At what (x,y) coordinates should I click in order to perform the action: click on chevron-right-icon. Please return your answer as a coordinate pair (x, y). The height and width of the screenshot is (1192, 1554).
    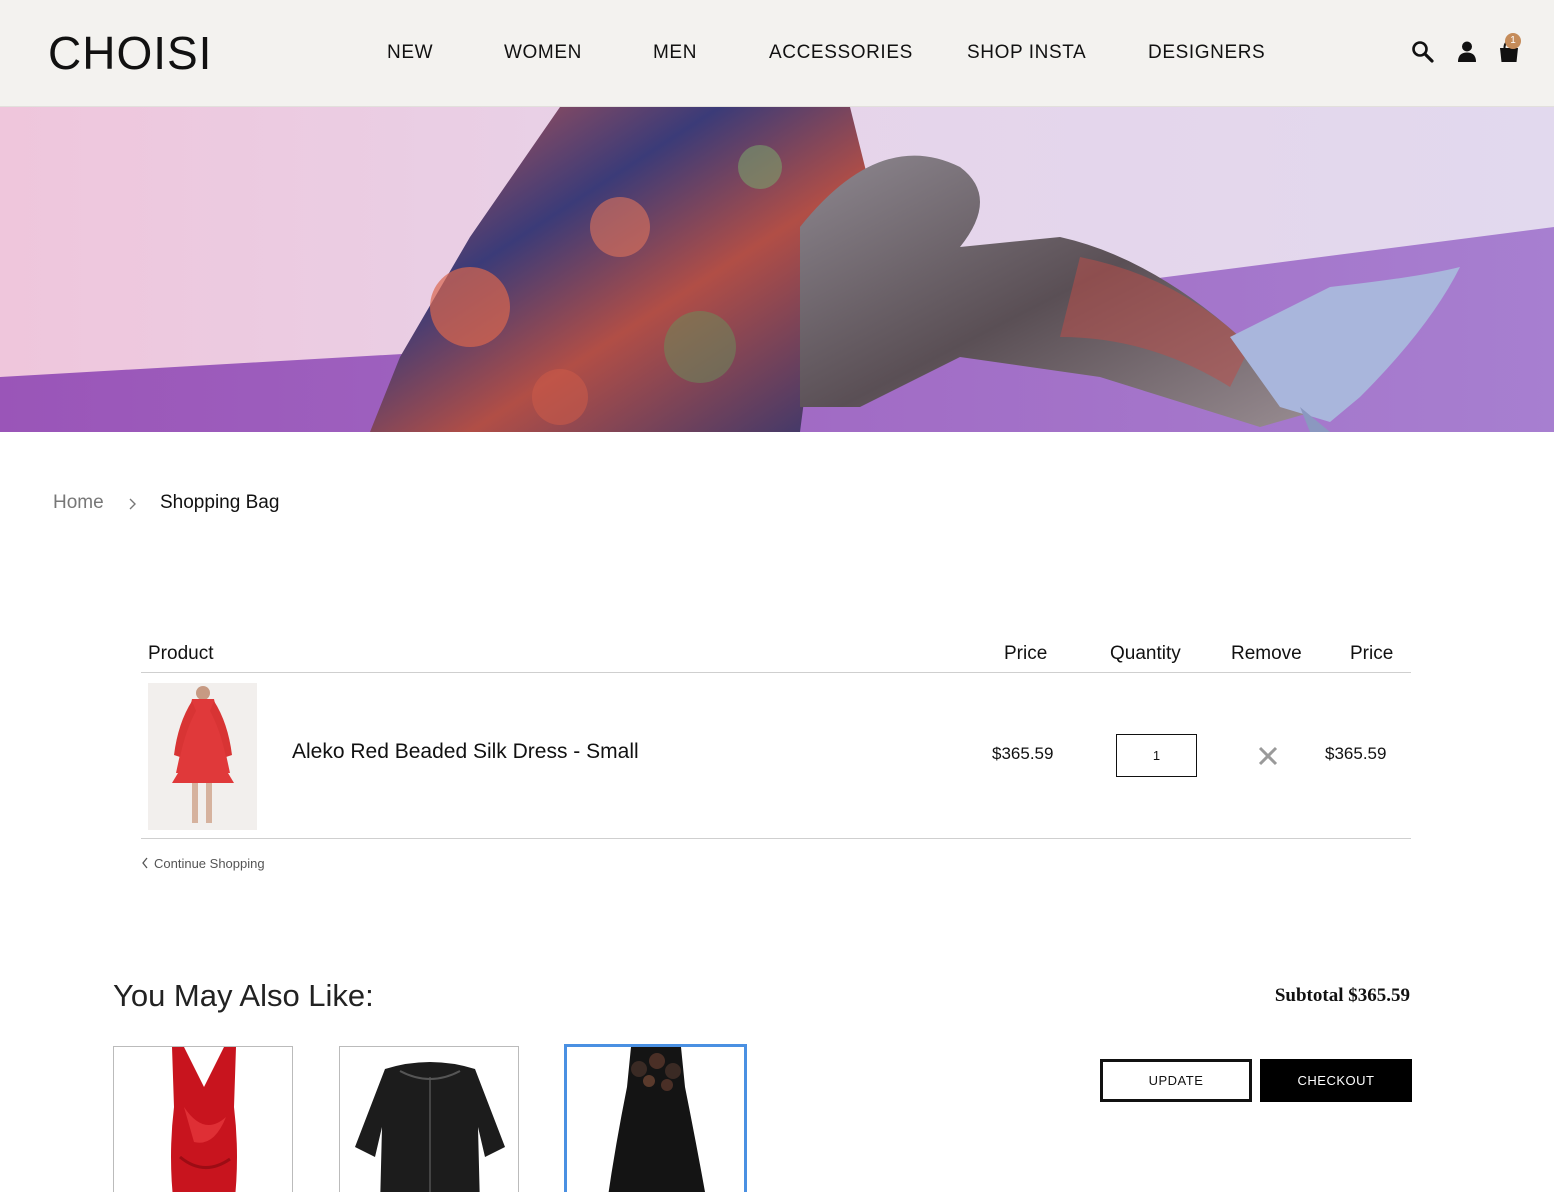
    Looking at the image, I should click on (132, 504).